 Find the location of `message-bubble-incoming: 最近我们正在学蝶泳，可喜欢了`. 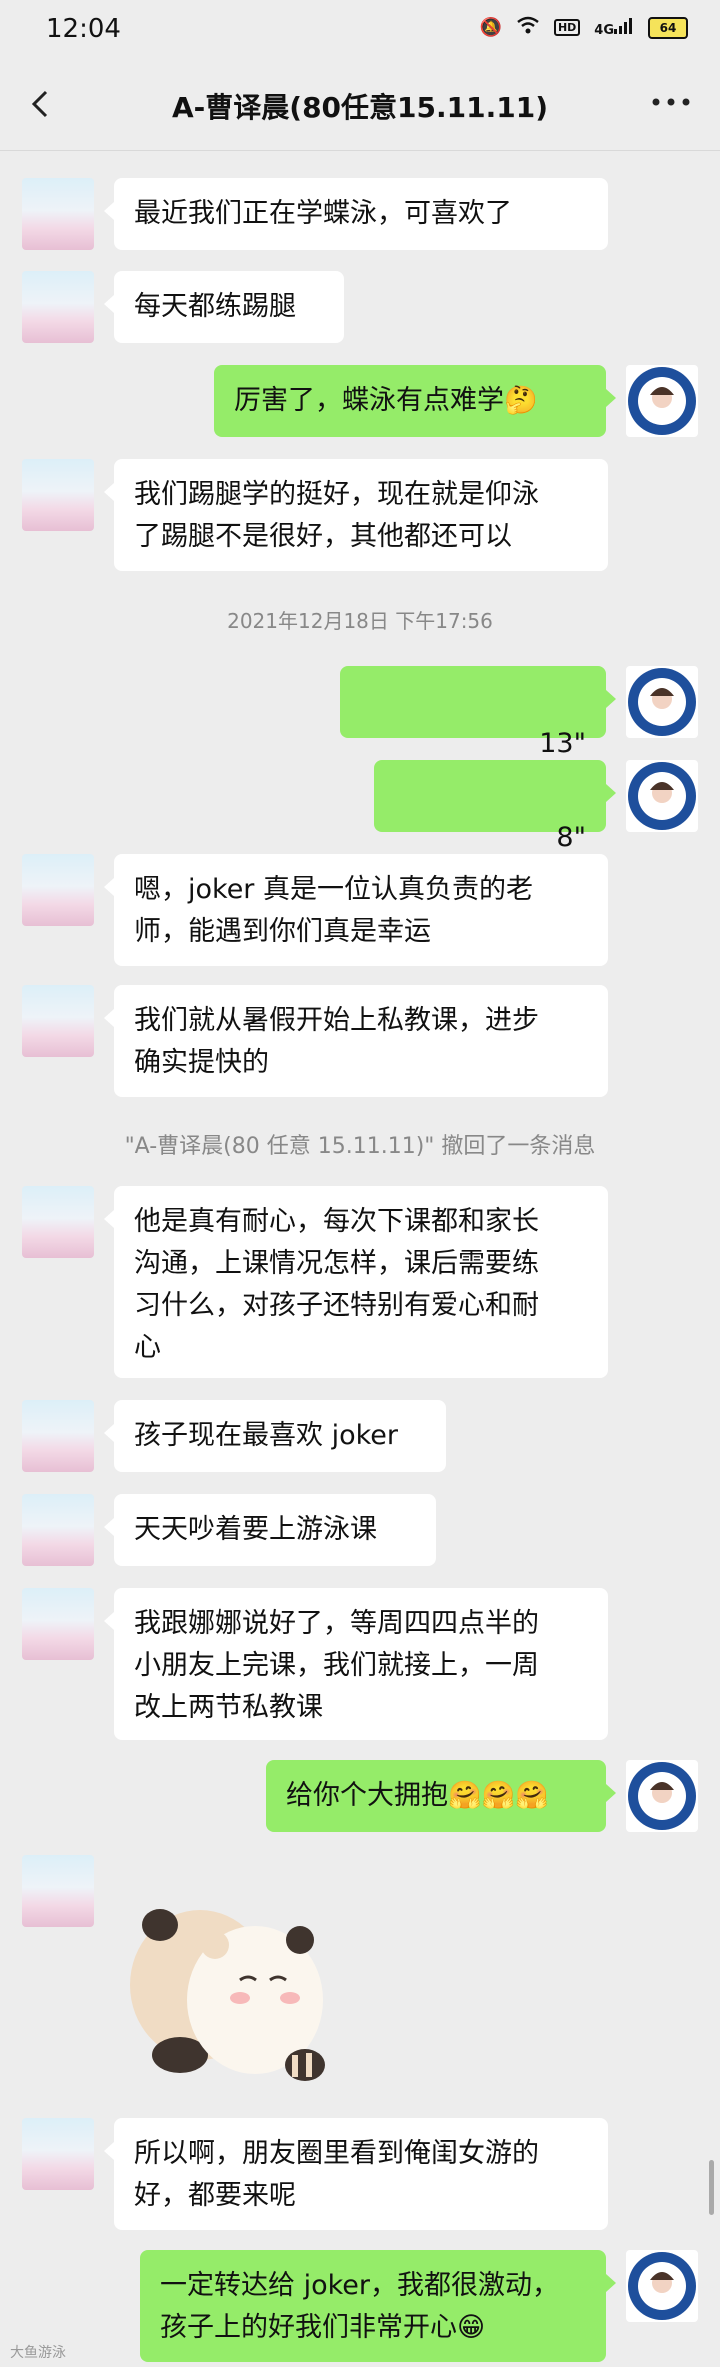

message-bubble-incoming: 最近我们正在学蝶泳，可喜欢了 is located at coordinates (356, 214).